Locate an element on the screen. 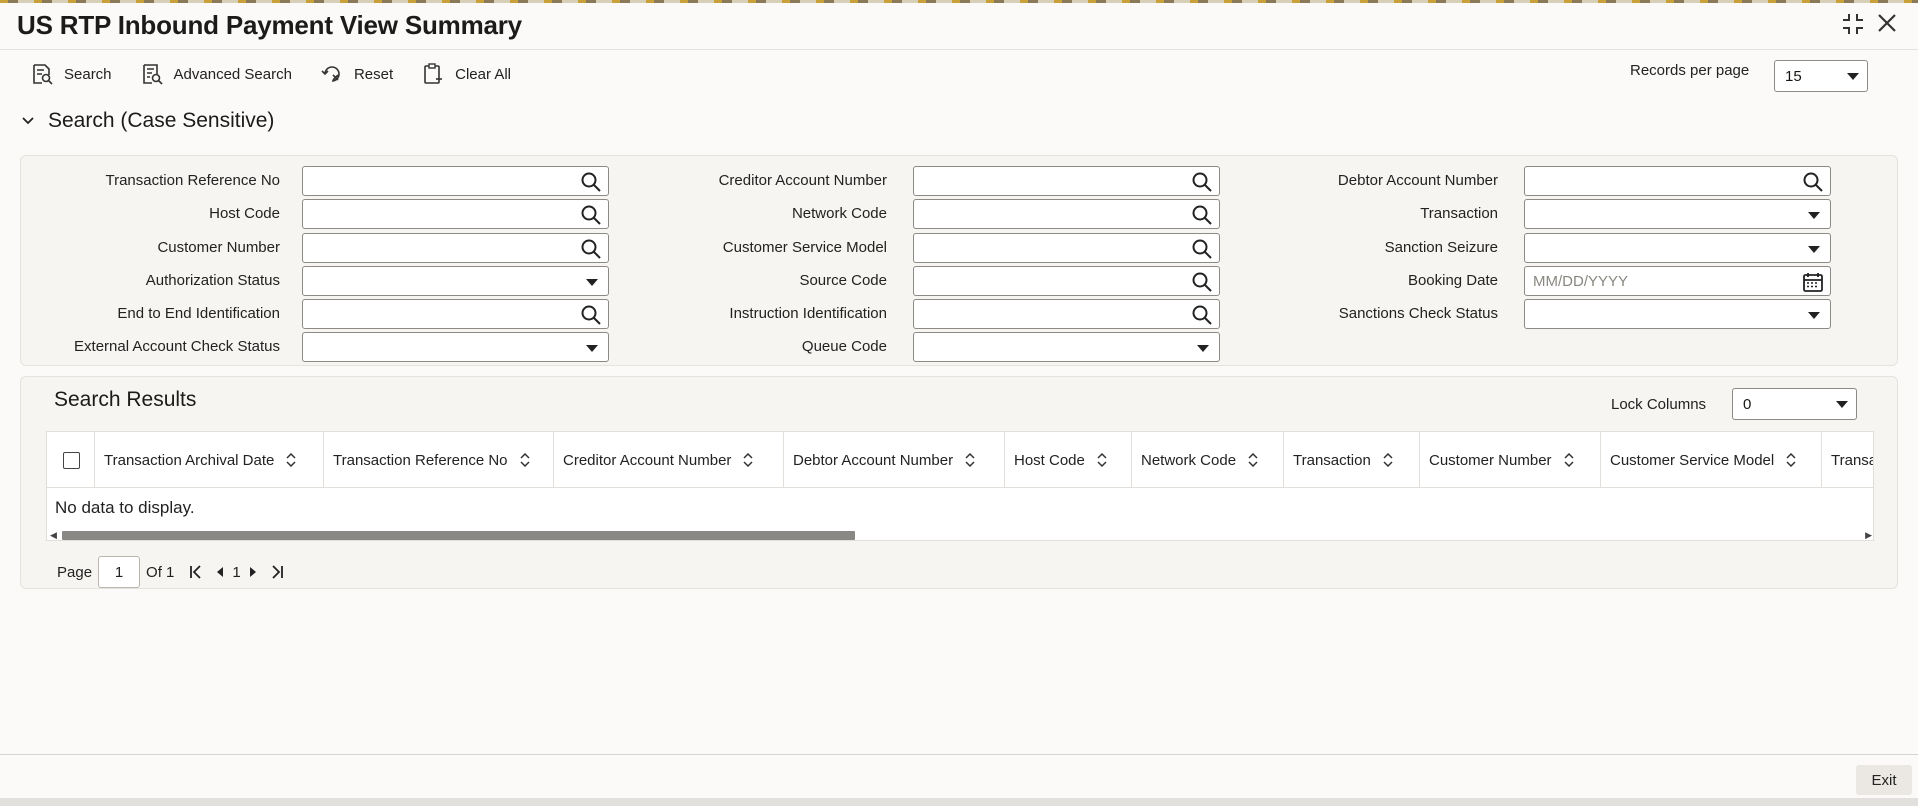 The image size is (1918, 806). column-header-transaction-archival-date: Transaction Archival Date is located at coordinates (209, 460).